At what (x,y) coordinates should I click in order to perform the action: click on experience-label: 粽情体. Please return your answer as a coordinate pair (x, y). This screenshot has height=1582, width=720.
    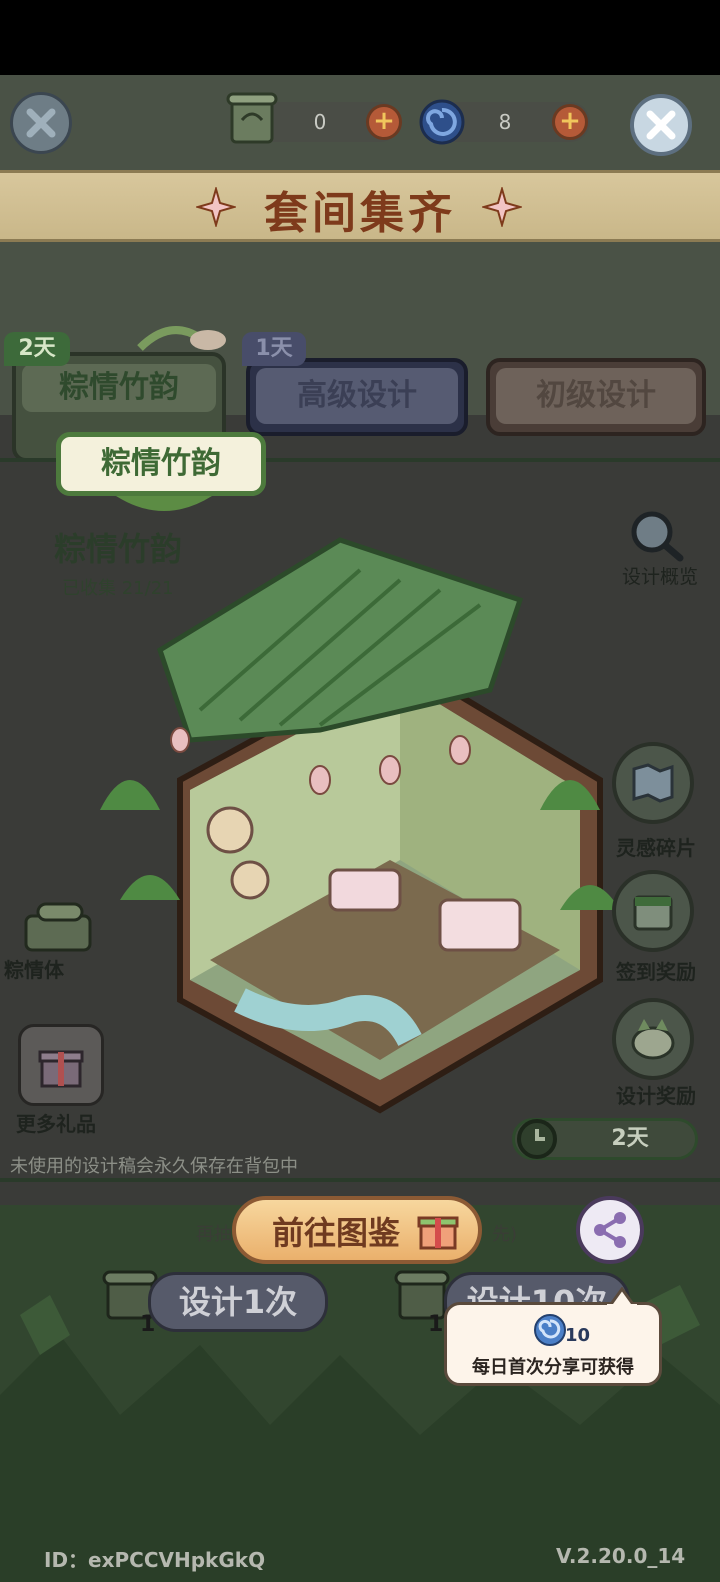
    Looking at the image, I should click on (34, 970).